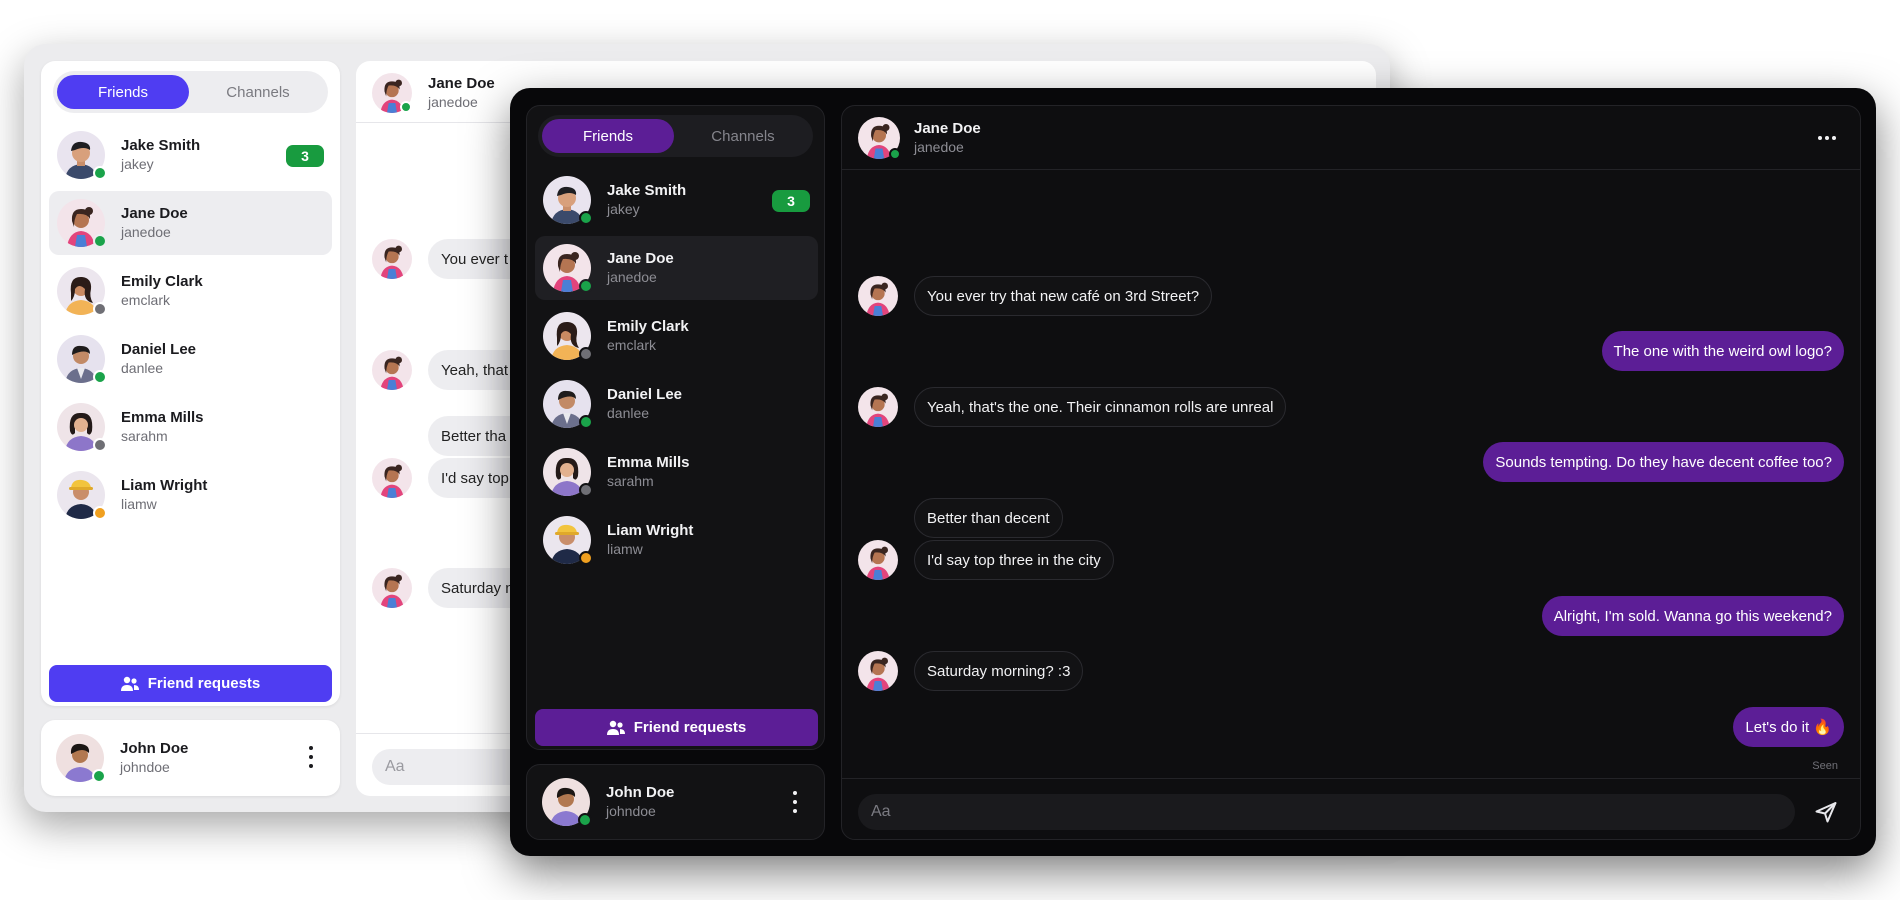 This screenshot has height=900, width=1900. Describe the element at coordinates (1722, 351) in the screenshot. I see `message-bubble-sent: The one with the weird owl logo?` at that location.